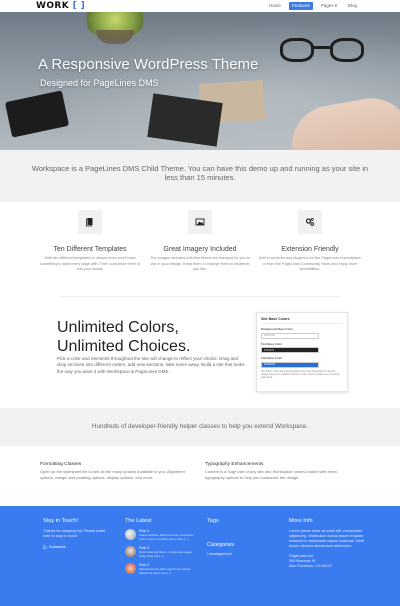  Describe the element at coordinates (200, 249) in the screenshot. I see `feature-title: Great Imagery Included` at that location.